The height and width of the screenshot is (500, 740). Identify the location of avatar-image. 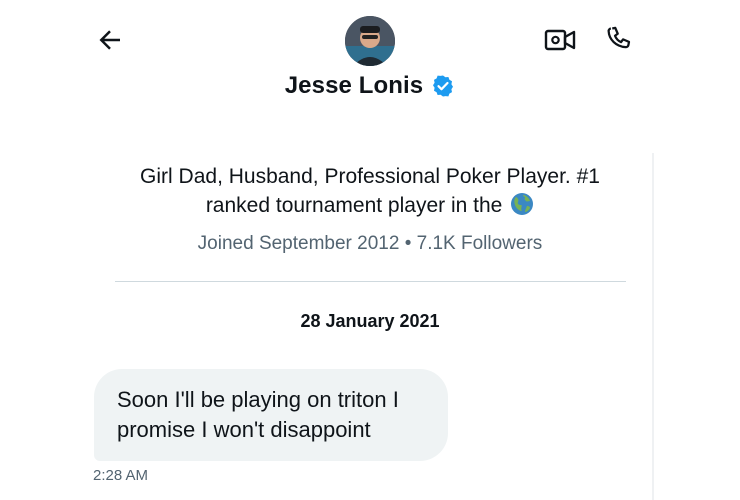
(370, 41).